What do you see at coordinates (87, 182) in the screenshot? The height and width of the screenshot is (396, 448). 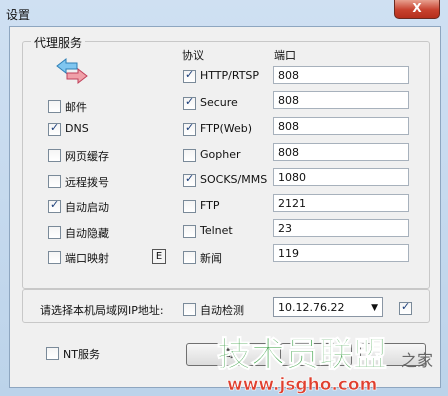 I see `remote-dial-label: 远程拨号` at bounding box center [87, 182].